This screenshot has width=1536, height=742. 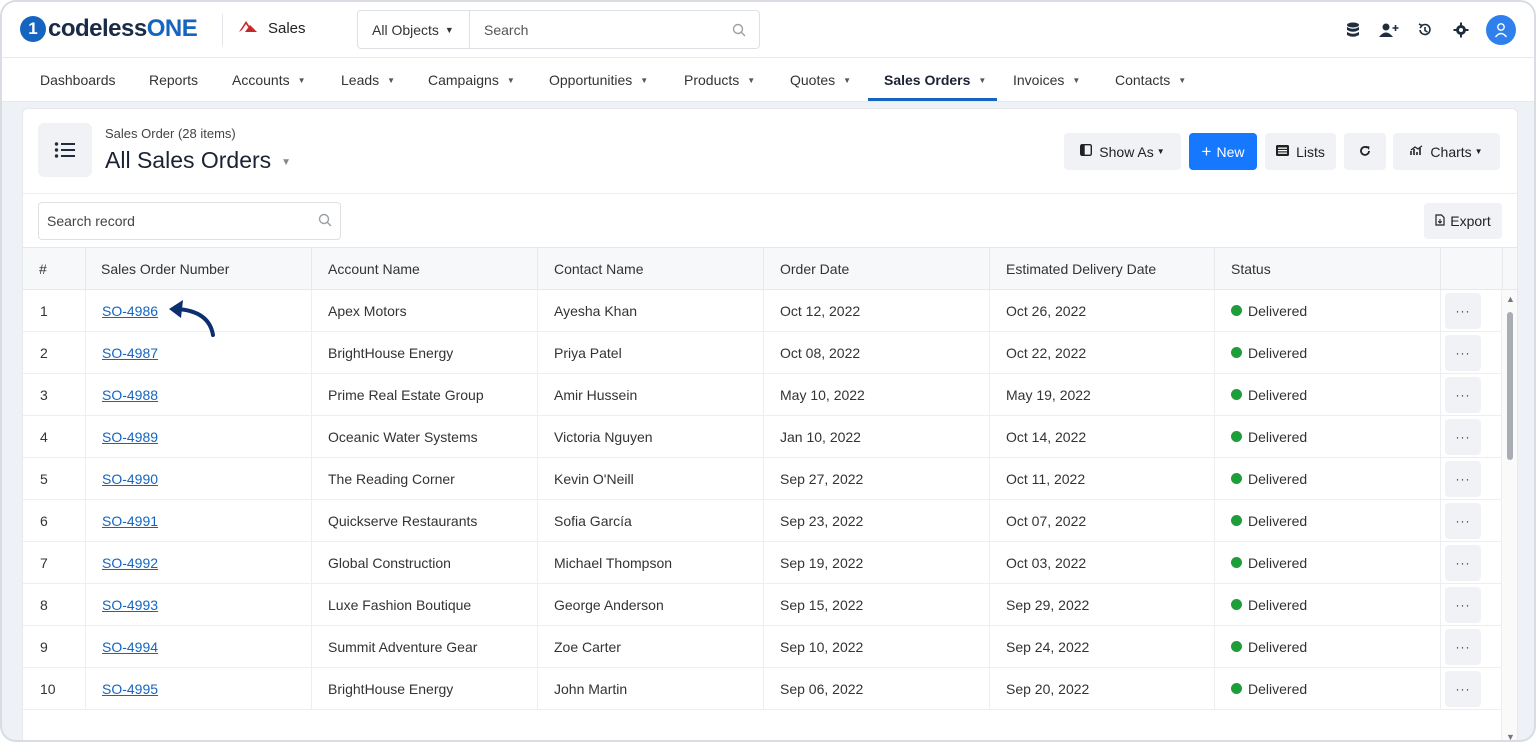 What do you see at coordinates (1300, 151) in the screenshot?
I see `lists-button: Lists` at bounding box center [1300, 151].